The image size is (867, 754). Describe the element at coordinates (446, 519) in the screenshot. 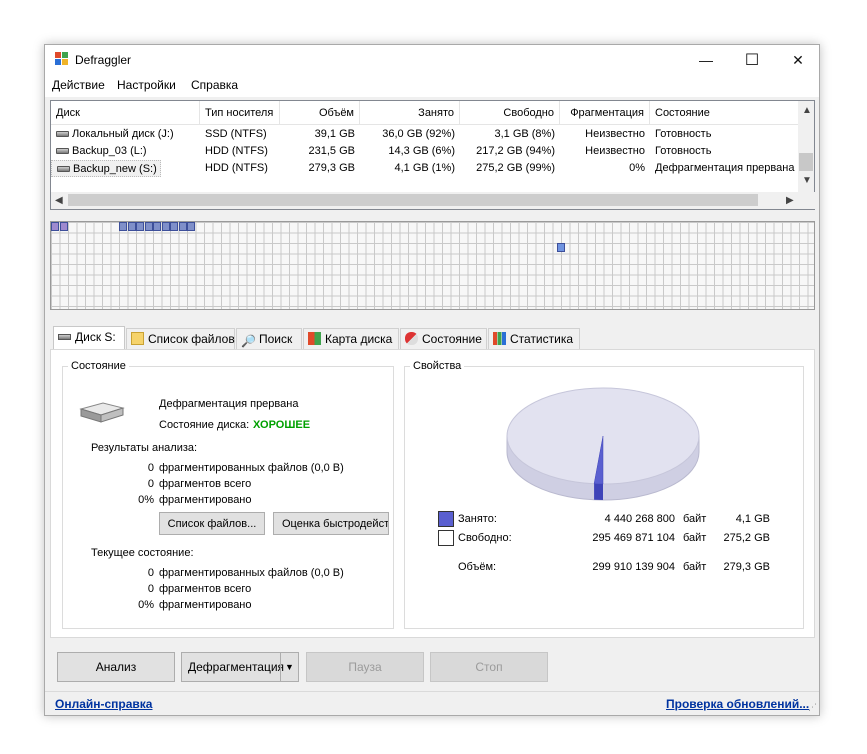

I see `used-color-swatch` at that location.